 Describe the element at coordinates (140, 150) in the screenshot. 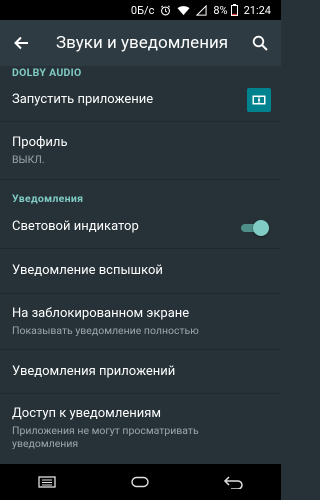

I see `profile-item: Профиль ВЫКЛ.` at that location.